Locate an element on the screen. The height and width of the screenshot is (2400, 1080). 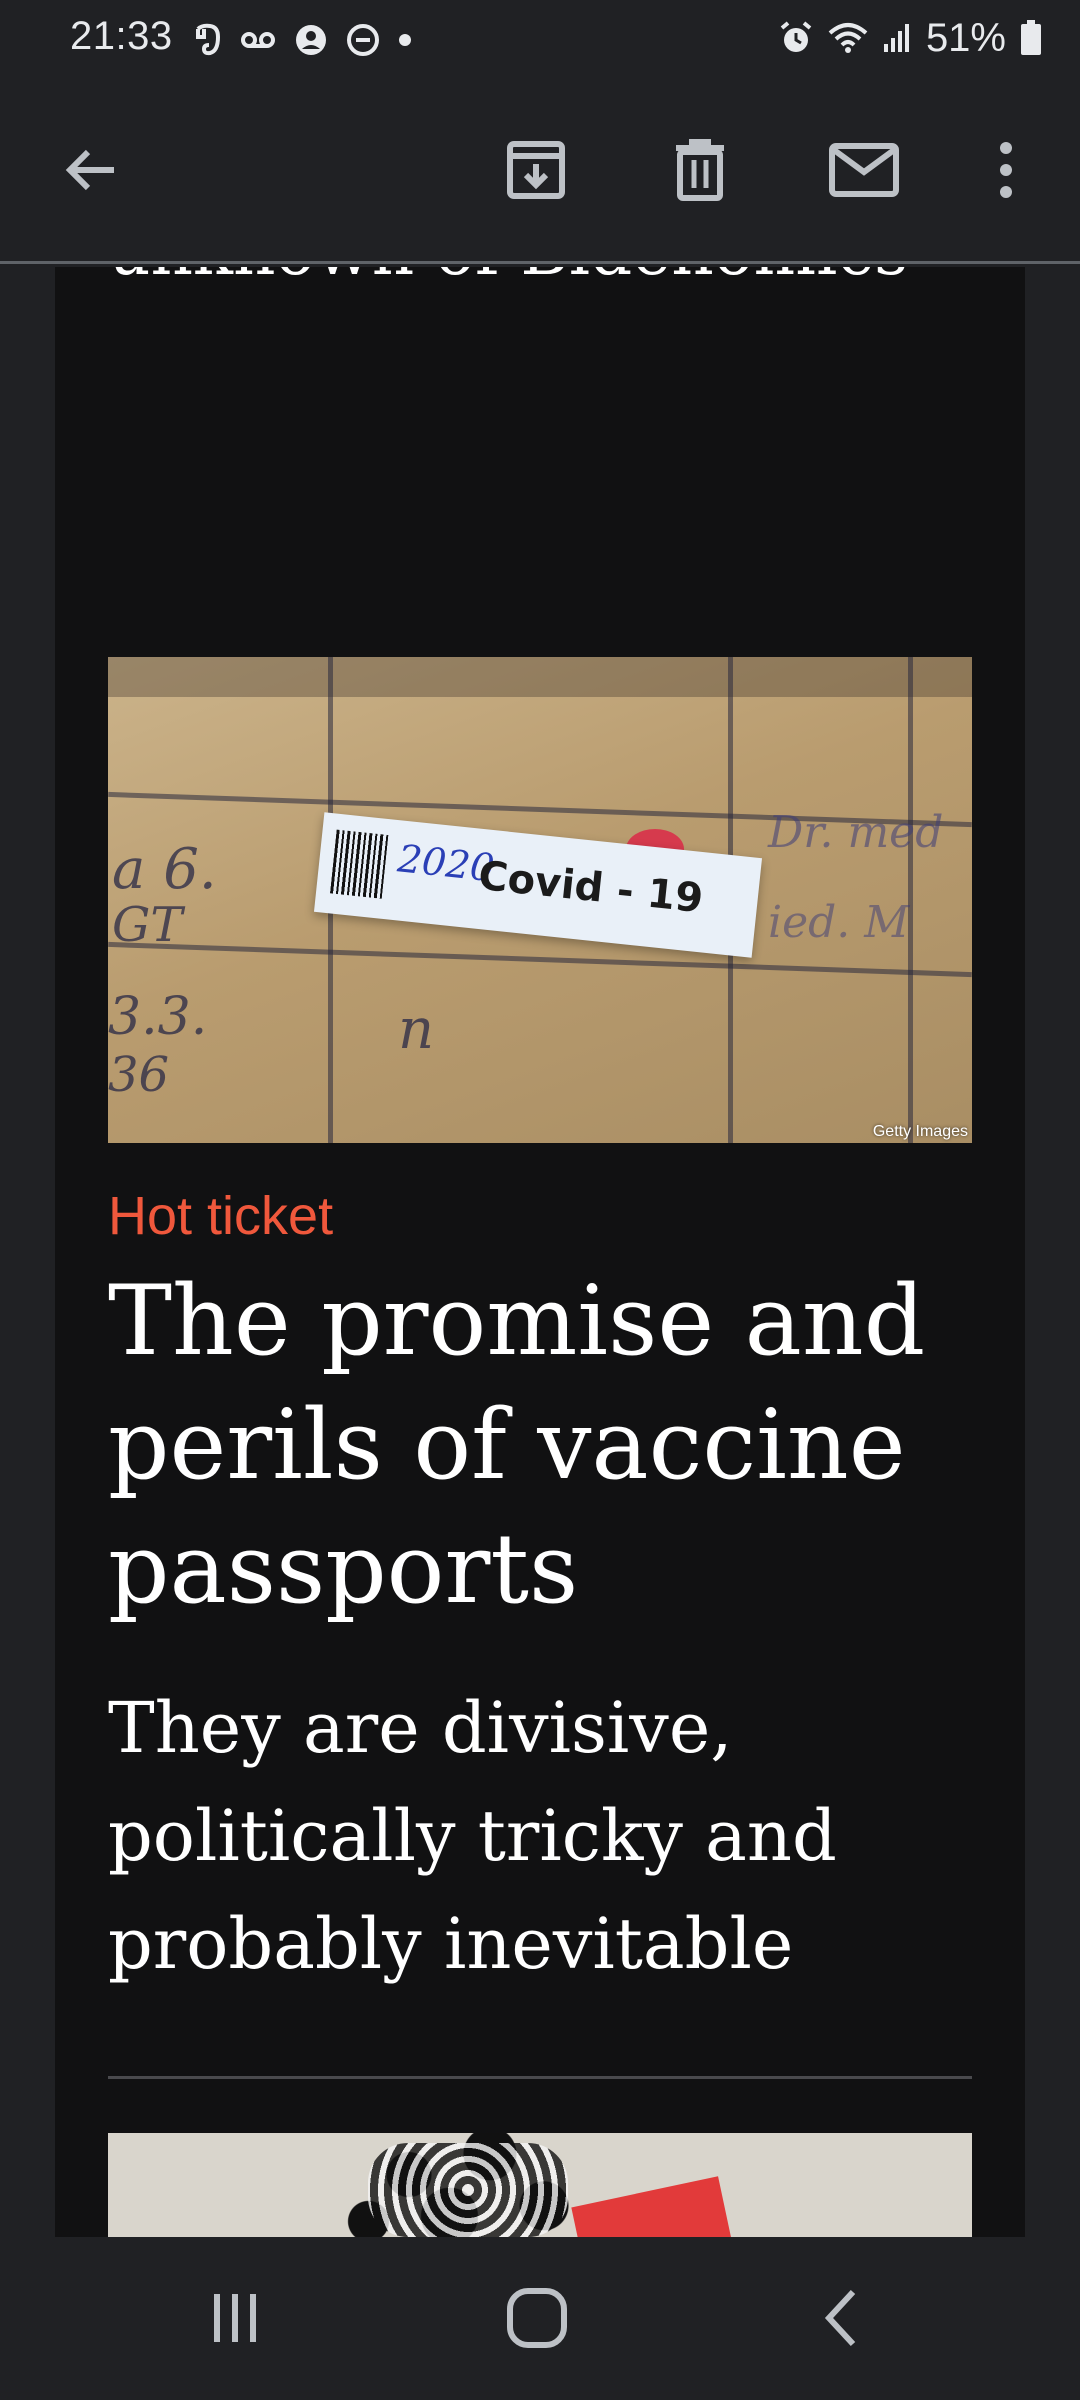
status-icons-right: 51% is located at coordinates (910, 38).